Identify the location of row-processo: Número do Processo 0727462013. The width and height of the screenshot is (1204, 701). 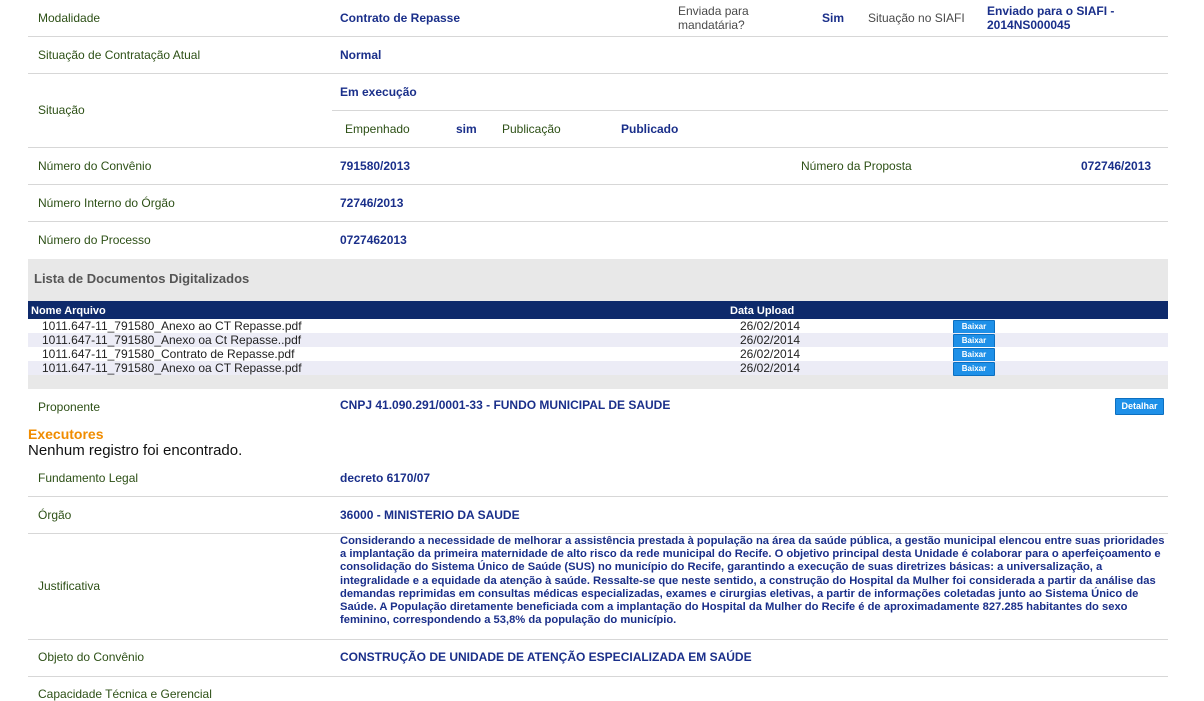
(598, 240).